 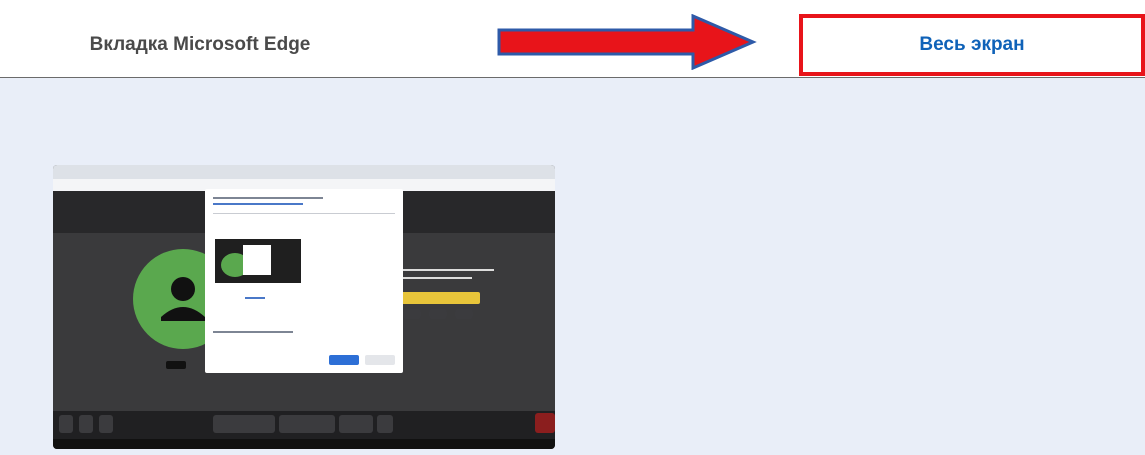 What do you see at coordinates (972, 45) in the screenshot?
I see `tab-entire-screen: Весь экран` at bounding box center [972, 45].